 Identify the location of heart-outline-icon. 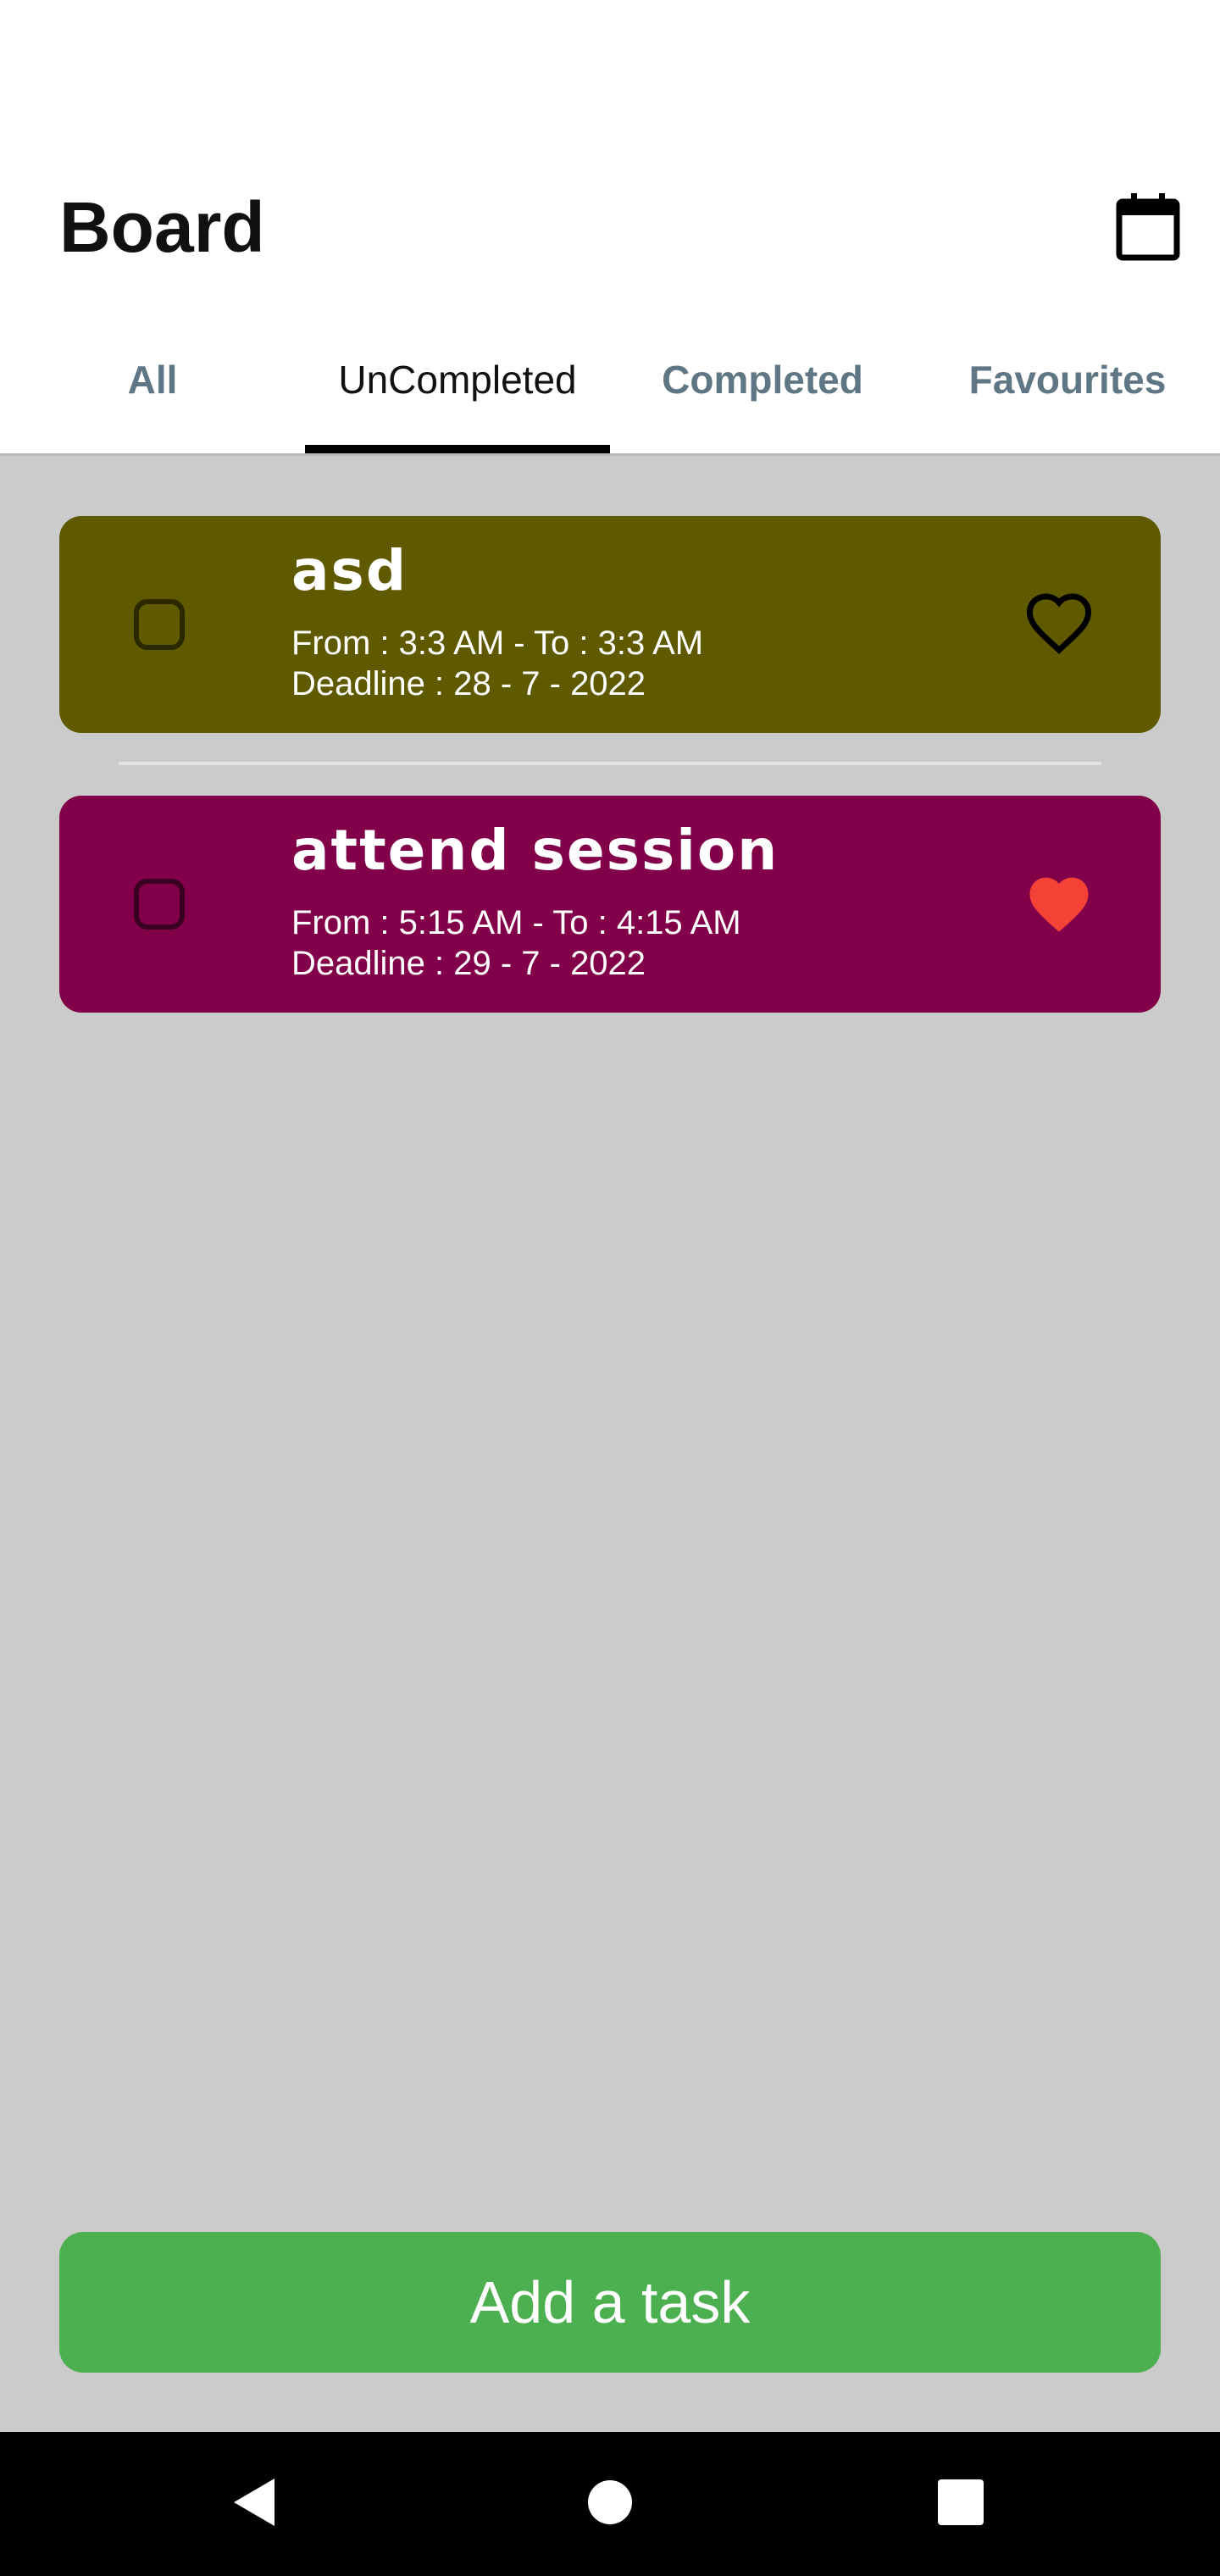
(1059, 625).